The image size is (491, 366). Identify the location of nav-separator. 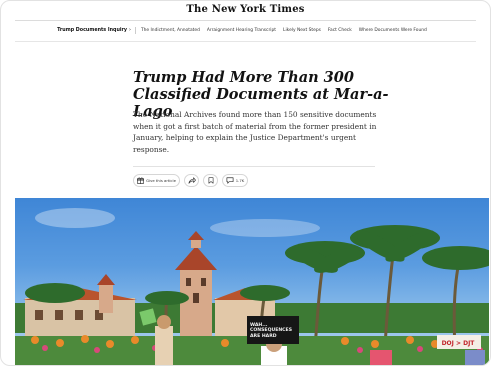
(135, 30).